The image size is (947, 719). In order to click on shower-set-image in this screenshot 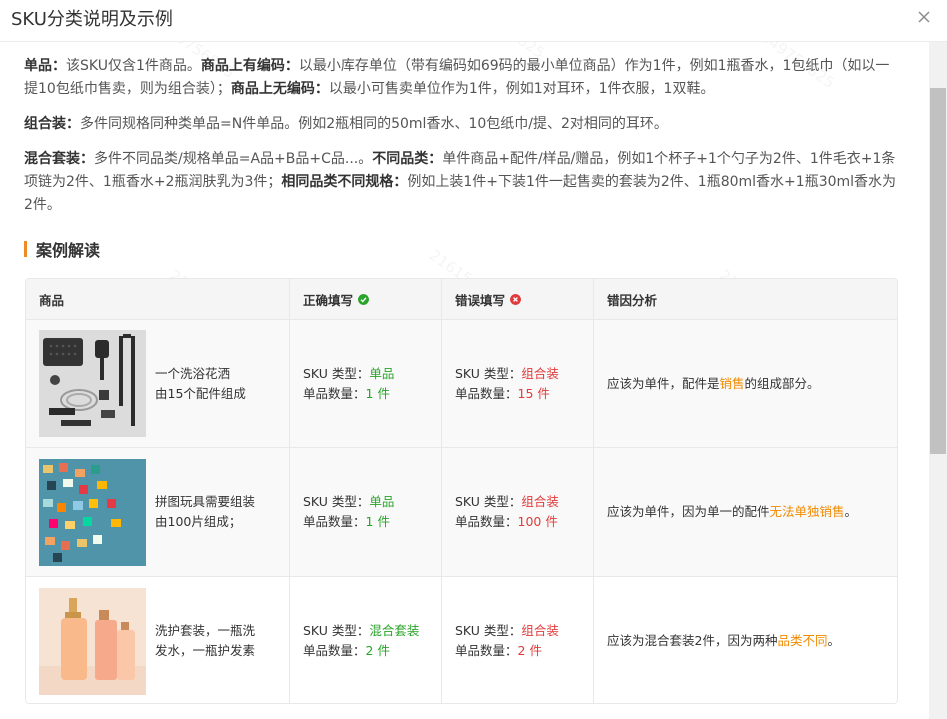, I will do `click(92, 383)`.